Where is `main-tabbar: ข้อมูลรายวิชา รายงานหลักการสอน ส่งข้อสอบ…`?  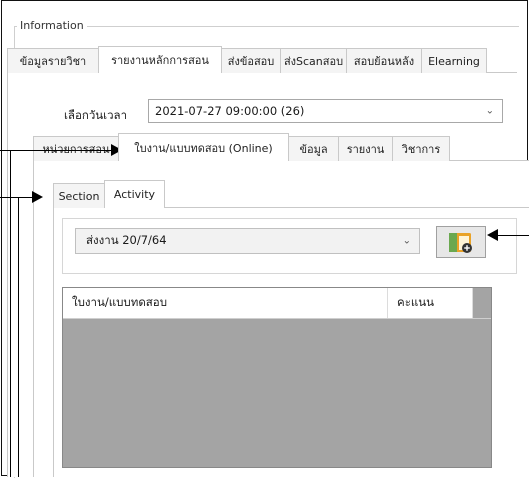 main-tabbar: ข้อมูลรายวิชา รายงานหลักการสอน ส่งข้อสอบ… is located at coordinates (247, 59).